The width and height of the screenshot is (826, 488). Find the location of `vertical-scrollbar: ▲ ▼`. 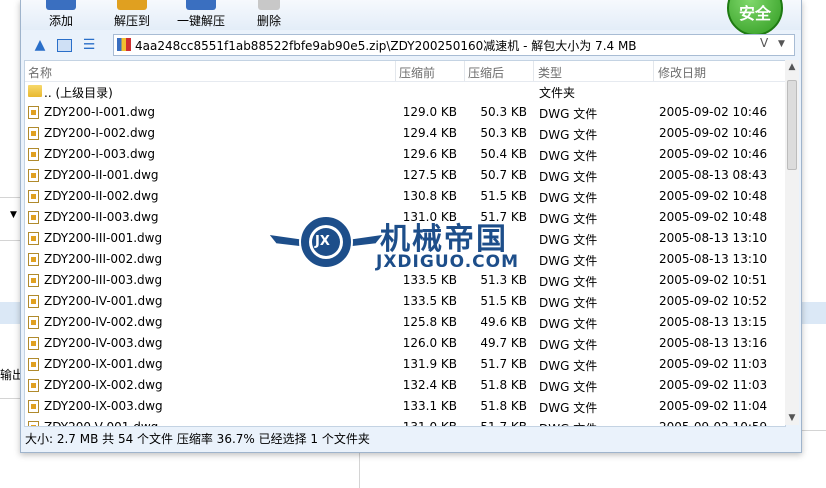

vertical-scrollbar: ▲ ▼ is located at coordinates (792, 242).